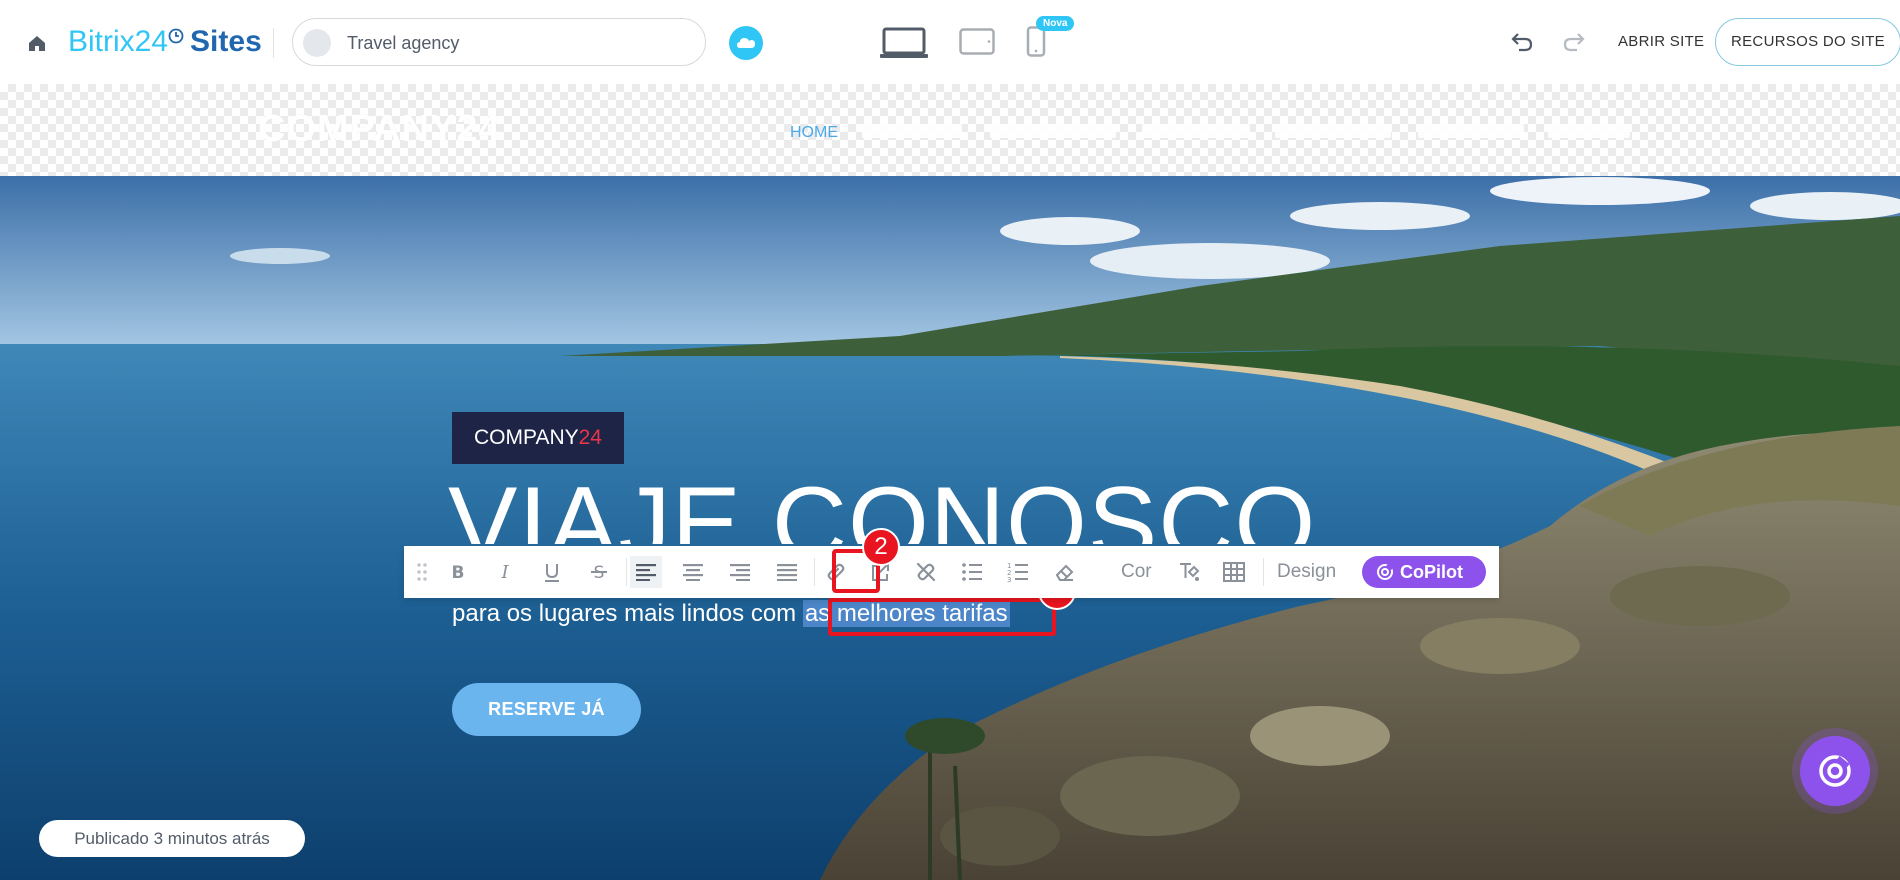 The height and width of the screenshot is (880, 1900). I want to click on color-label: Cor, so click(1136, 572).